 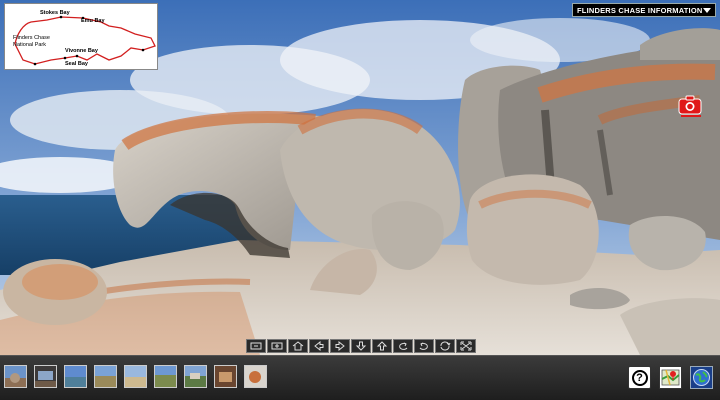 I want to click on minimap-label-park-1: Flinders Chase, so click(x=31, y=38).